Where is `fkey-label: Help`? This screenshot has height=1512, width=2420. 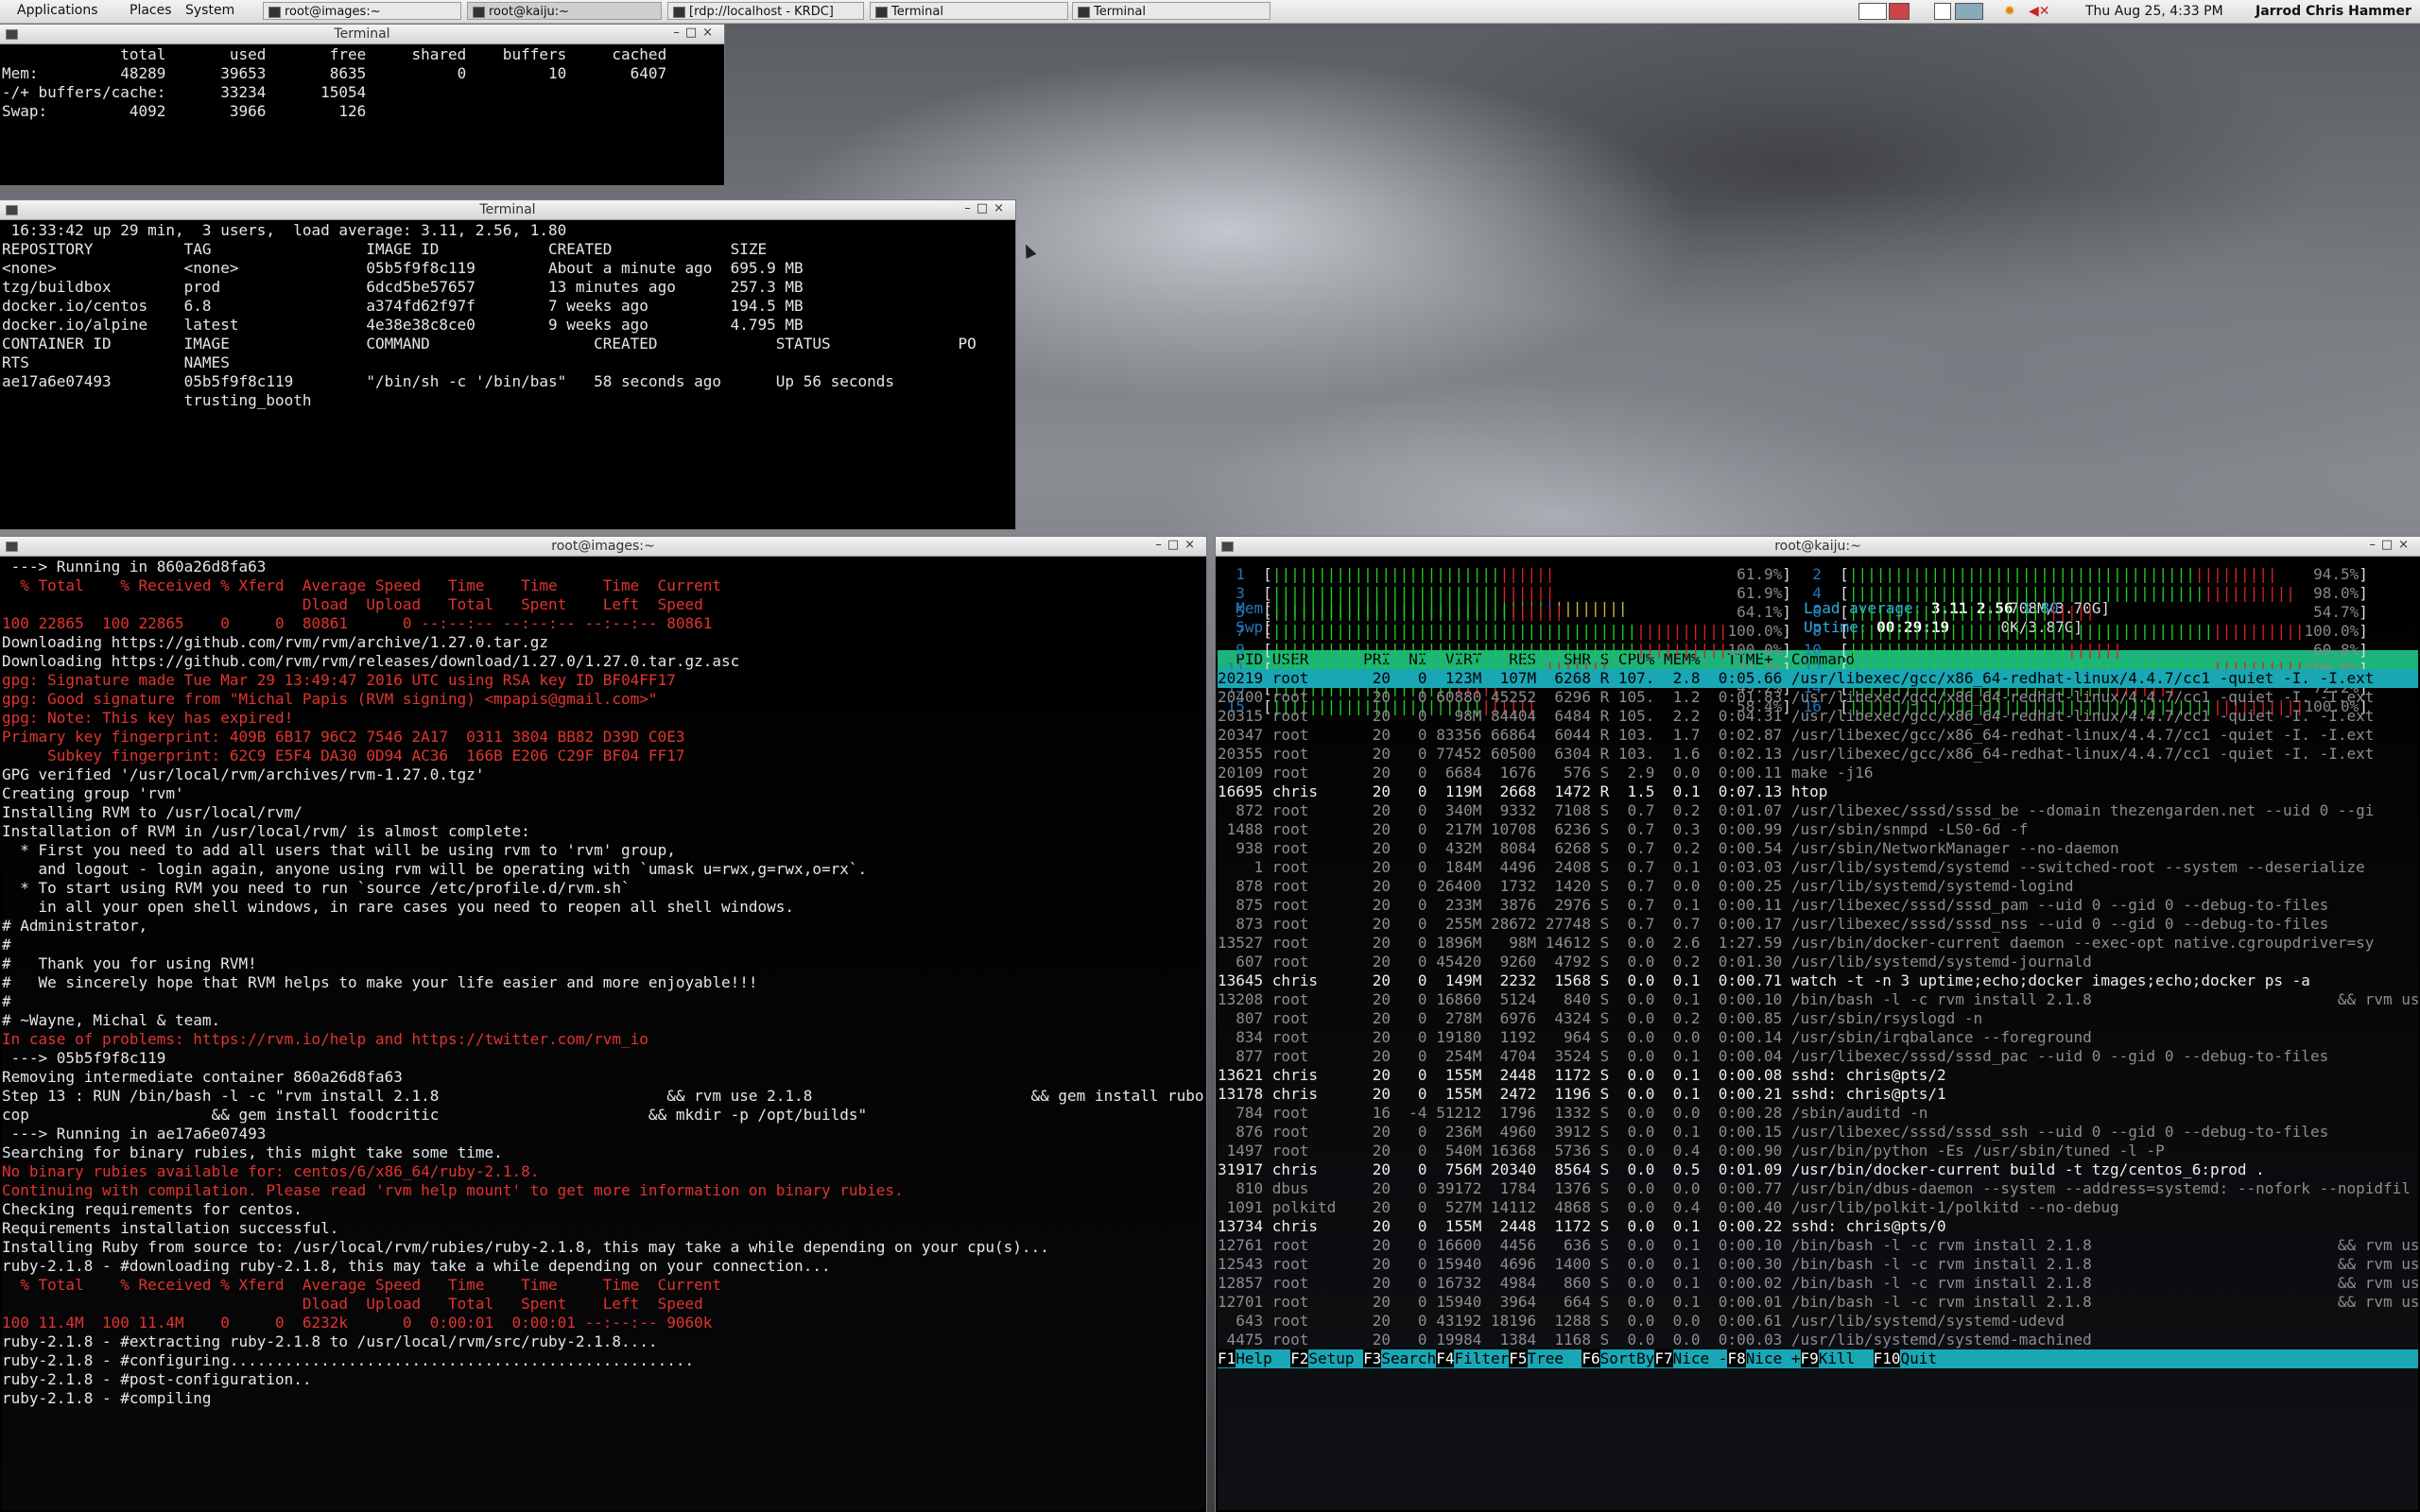 fkey-label: Help is located at coordinates (1263, 1358).